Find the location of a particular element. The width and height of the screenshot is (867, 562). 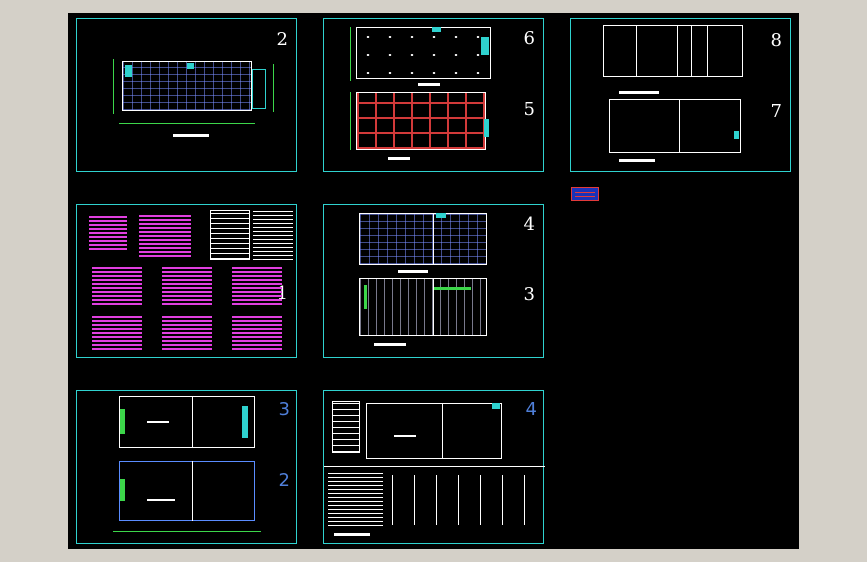

sheet-bottom-mid: 4 is located at coordinates (434, 467).